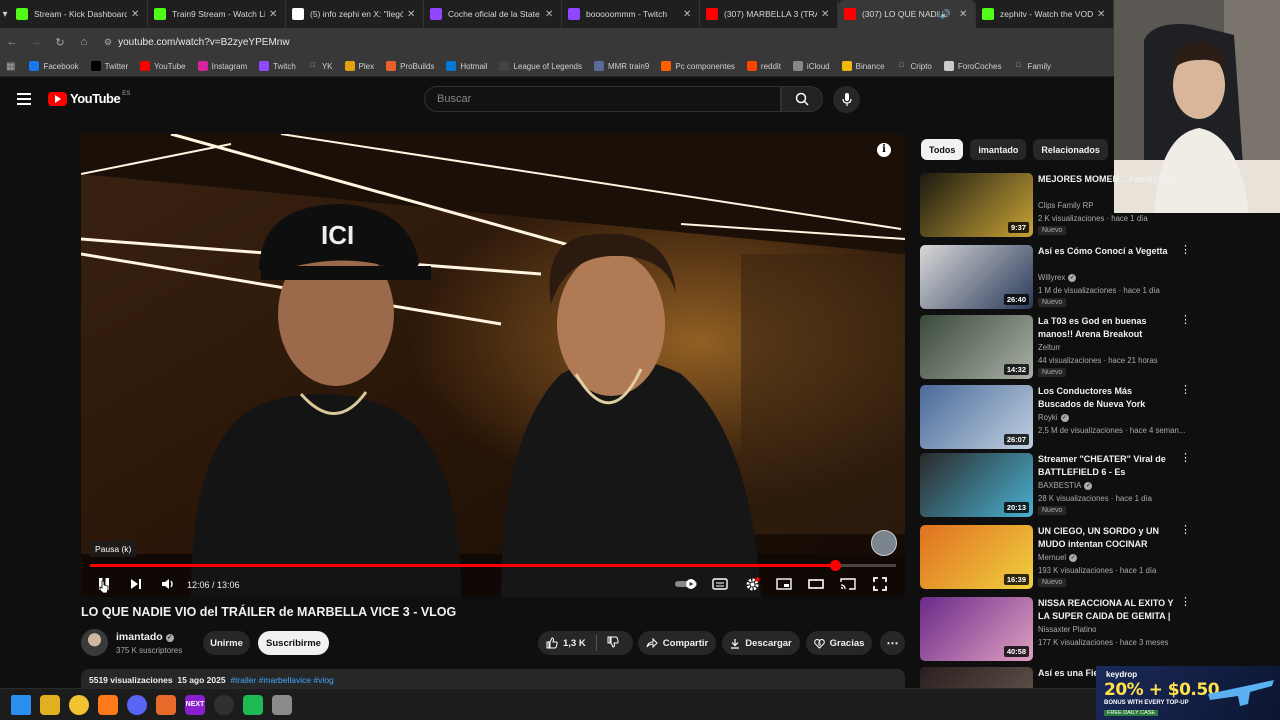 This screenshot has width=1280, height=720. I want to click on firefox-icon, so click(108, 704).